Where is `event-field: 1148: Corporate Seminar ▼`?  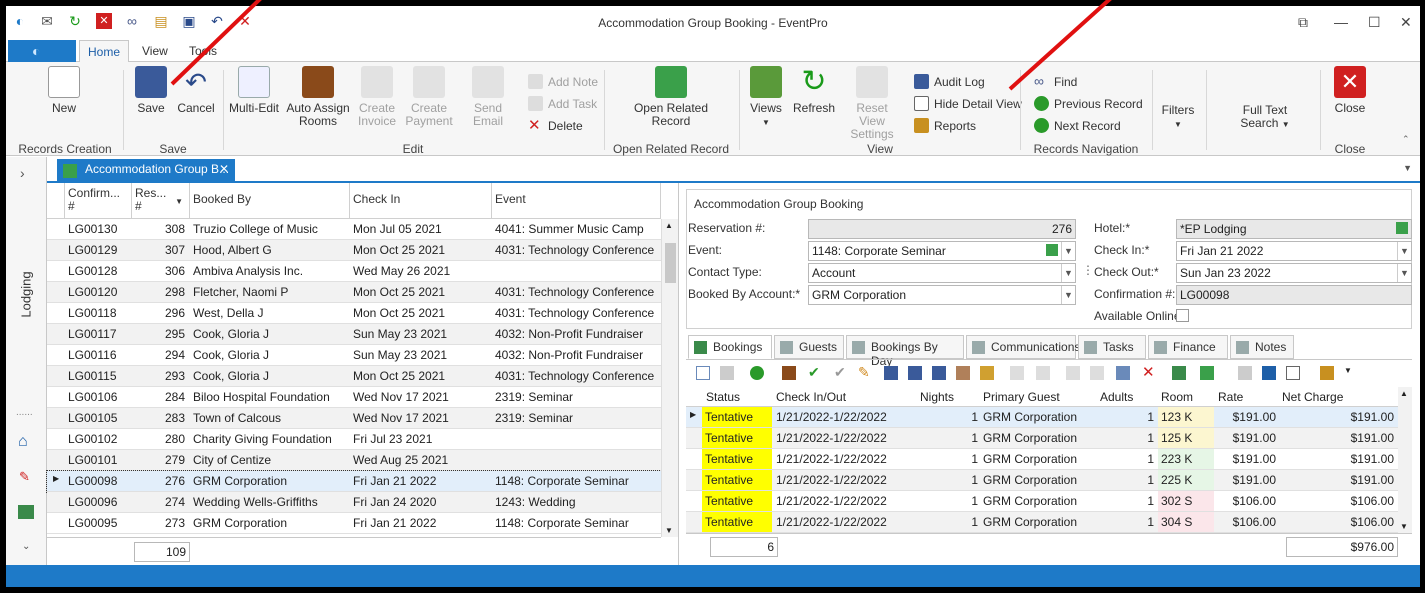
event-field: 1148: Corporate Seminar ▼ is located at coordinates (942, 251).